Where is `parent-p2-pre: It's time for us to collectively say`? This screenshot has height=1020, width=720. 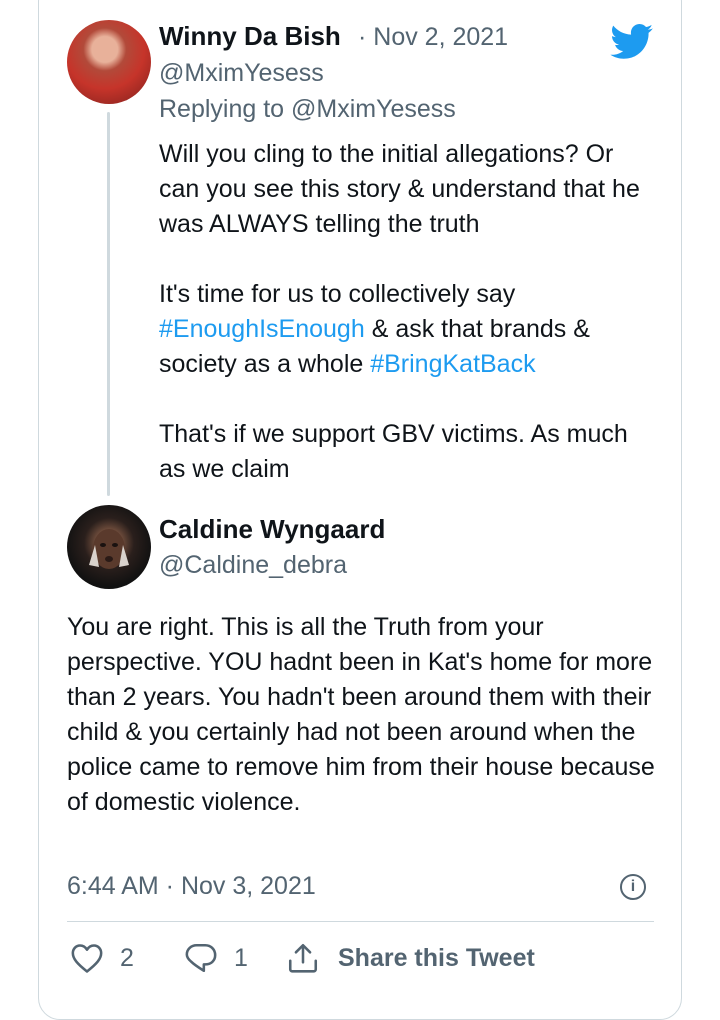
parent-p2-pre: It's time for us to collectively say is located at coordinates (337, 294).